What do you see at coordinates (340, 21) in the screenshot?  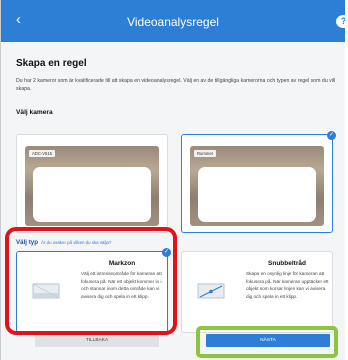 I see `help-circle-icon: ?` at bounding box center [340, 21].